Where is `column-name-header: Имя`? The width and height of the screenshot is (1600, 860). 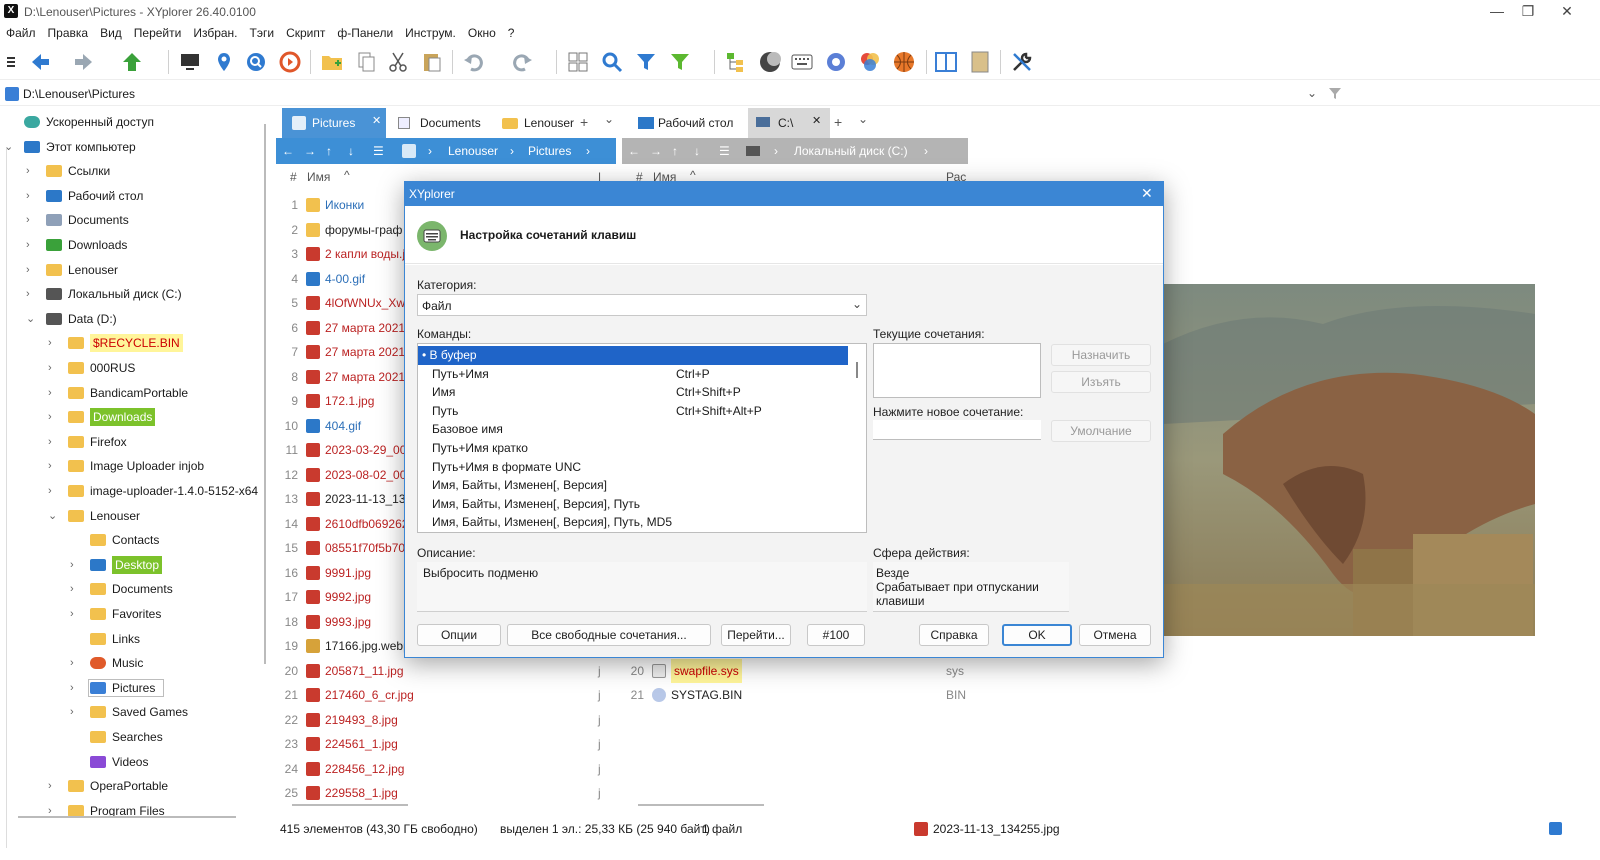
column-name-header: Имя is located at coordinates (318, 177).